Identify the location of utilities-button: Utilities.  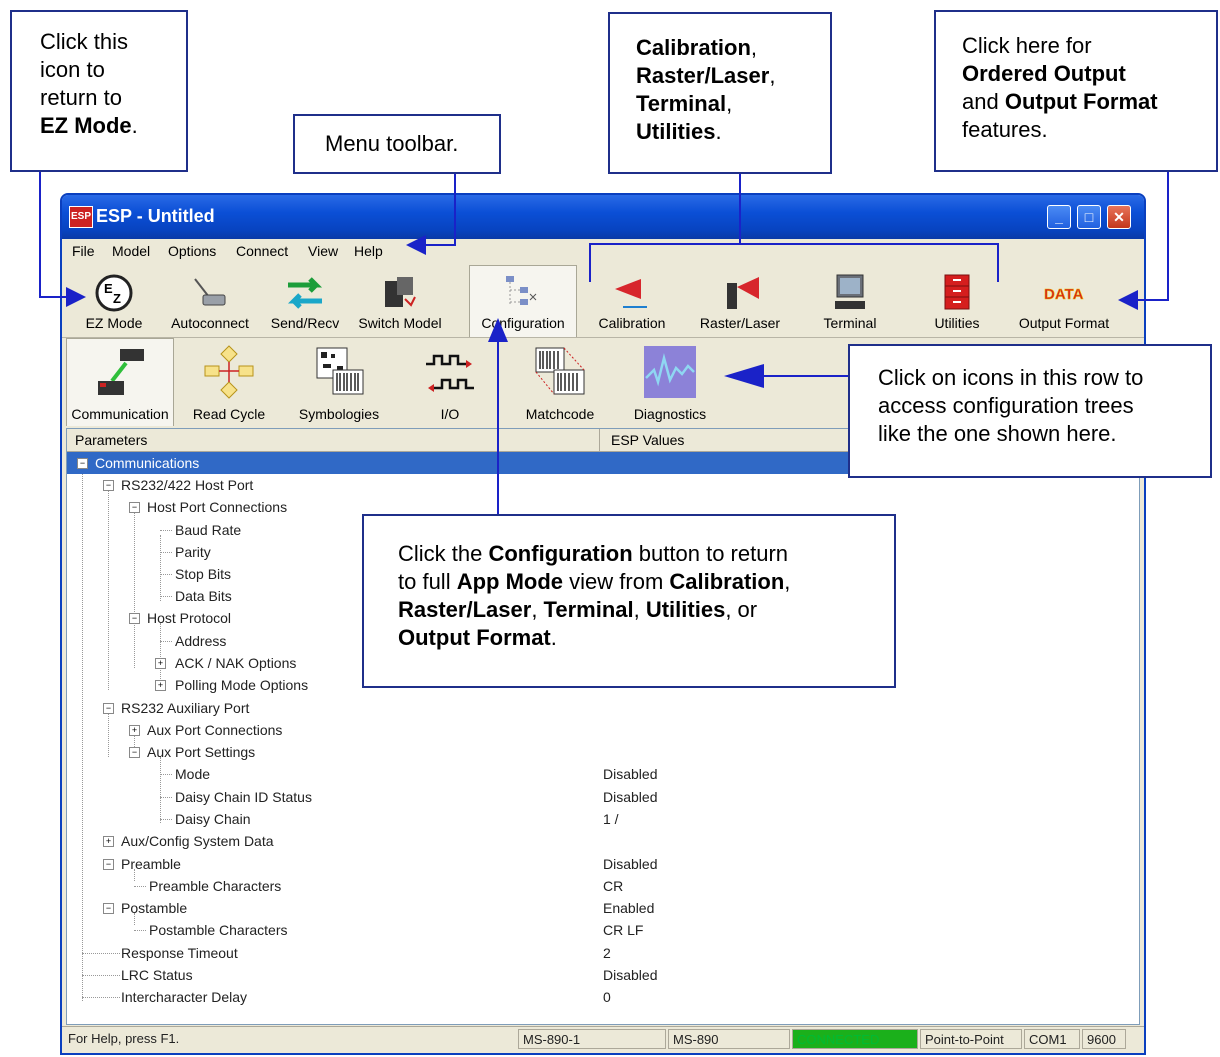
(957, 301).